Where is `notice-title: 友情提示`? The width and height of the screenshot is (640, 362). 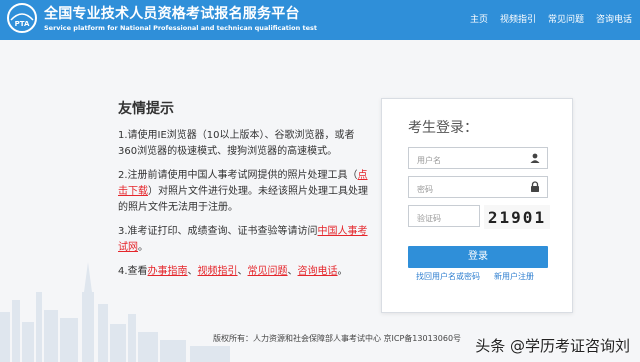
notice-title: 友情提示 is located at coordinates (146, 109).